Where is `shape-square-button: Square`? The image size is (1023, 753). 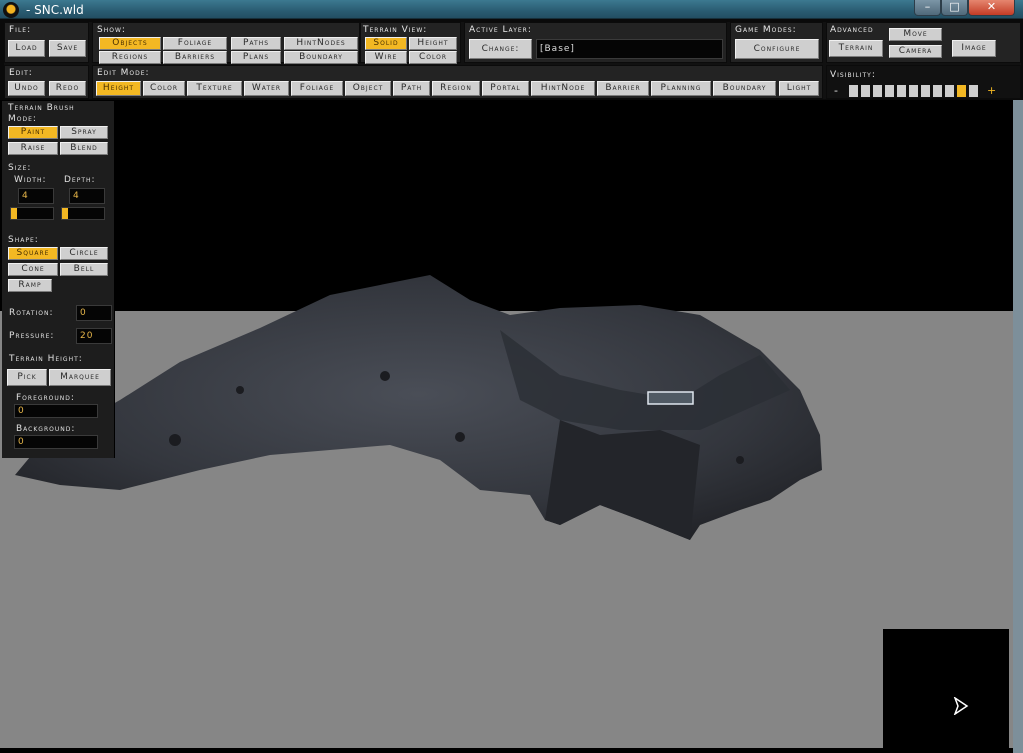 shape-square-button: Square is located at coordinates (33, 253).